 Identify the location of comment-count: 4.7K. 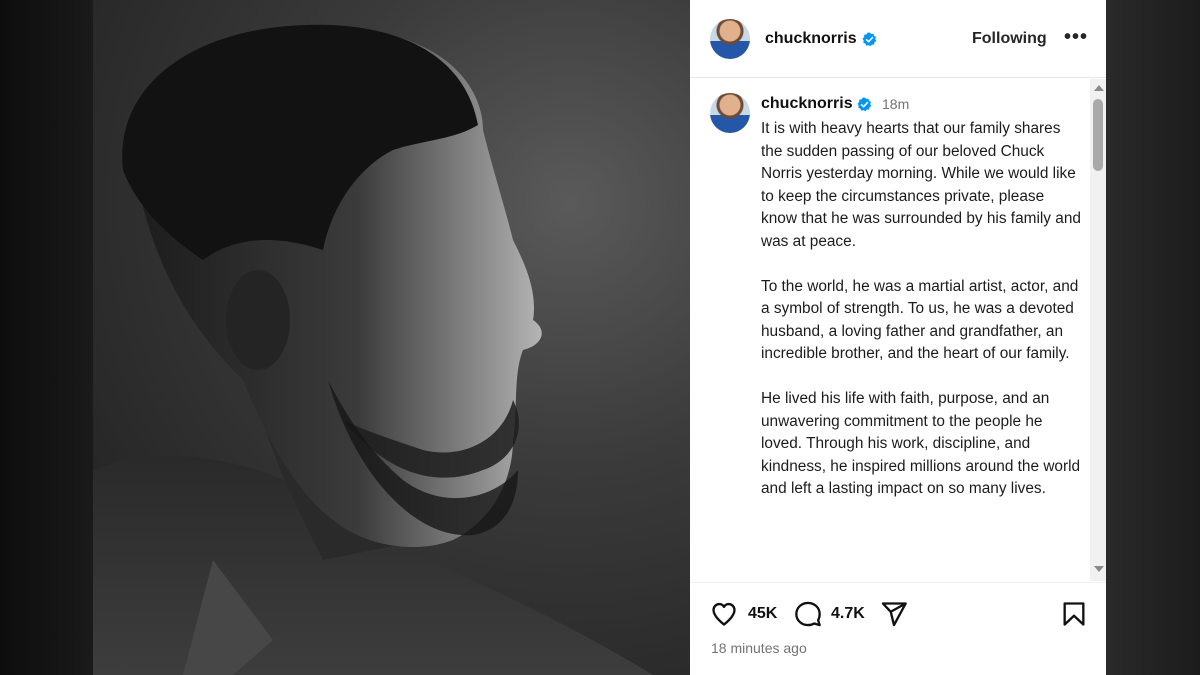
(848, 614).